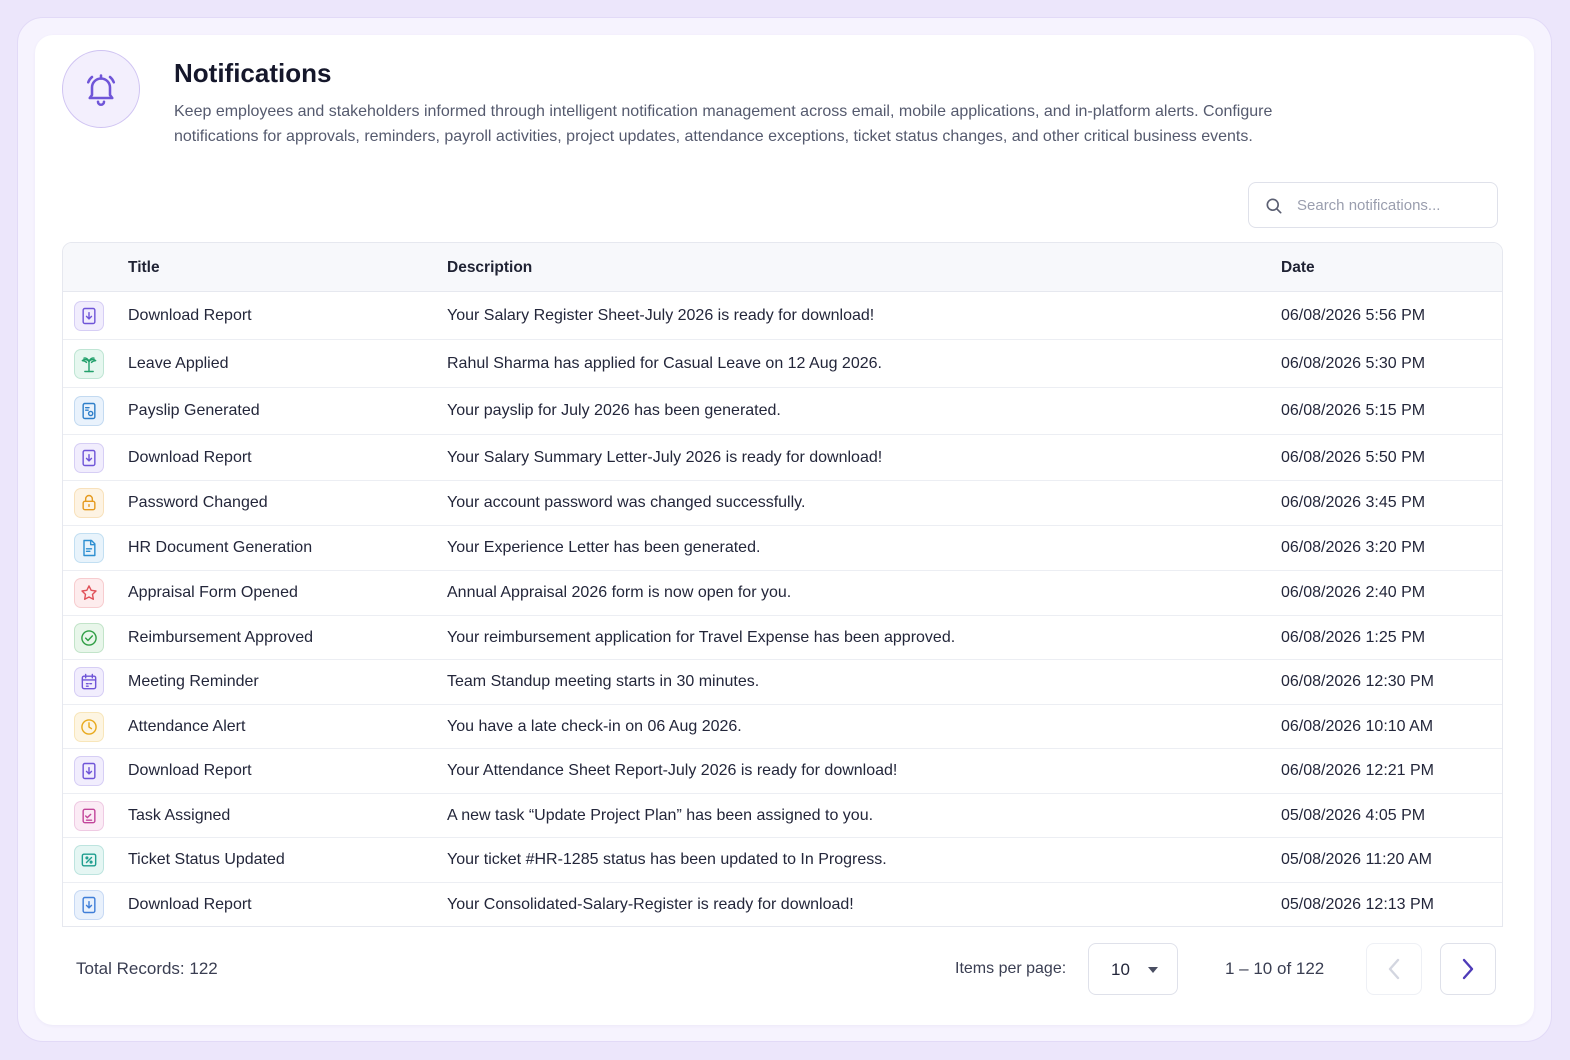 This screenshot has width=1570, height=1060. Describe the element at coordinates (1353, 502) in the screenshot. I see `row-date: 06/08/2026 3:45 PM` at that location.